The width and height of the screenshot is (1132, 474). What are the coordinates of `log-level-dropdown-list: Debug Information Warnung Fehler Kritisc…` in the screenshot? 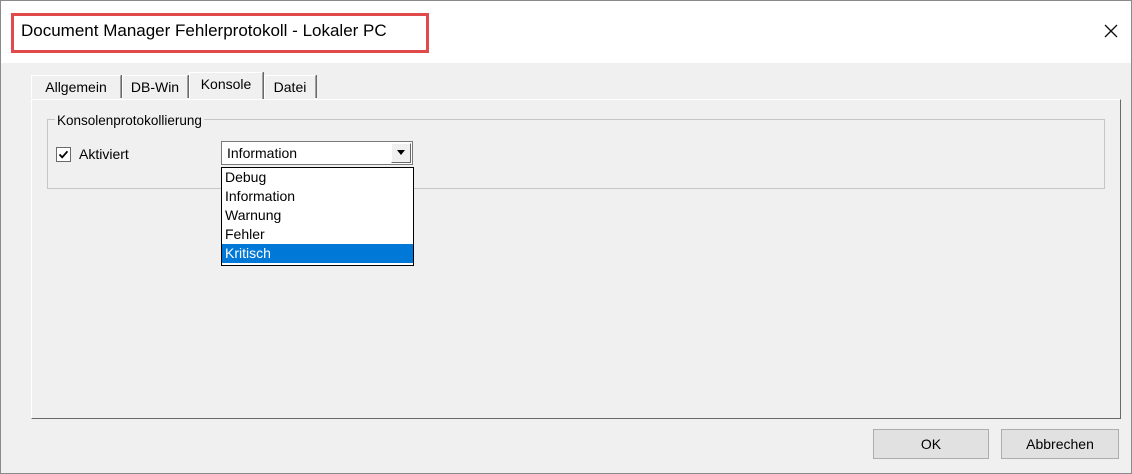 It's located at (317, 216).